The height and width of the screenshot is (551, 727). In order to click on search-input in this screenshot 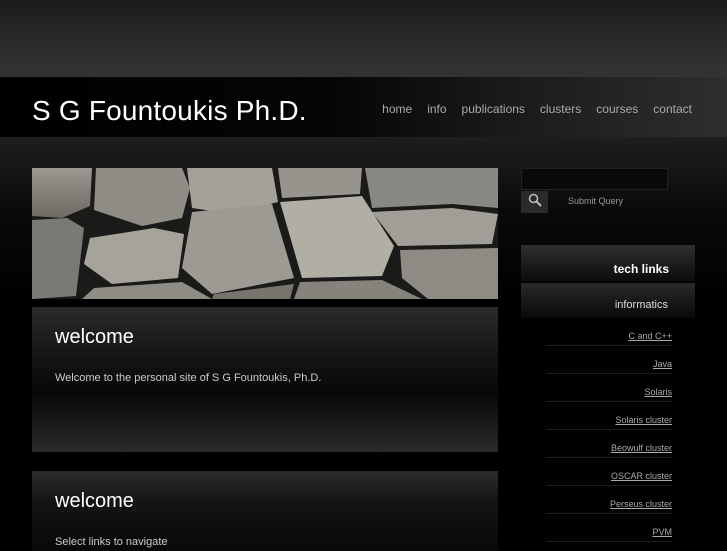, I will do `click(594, 179)`.